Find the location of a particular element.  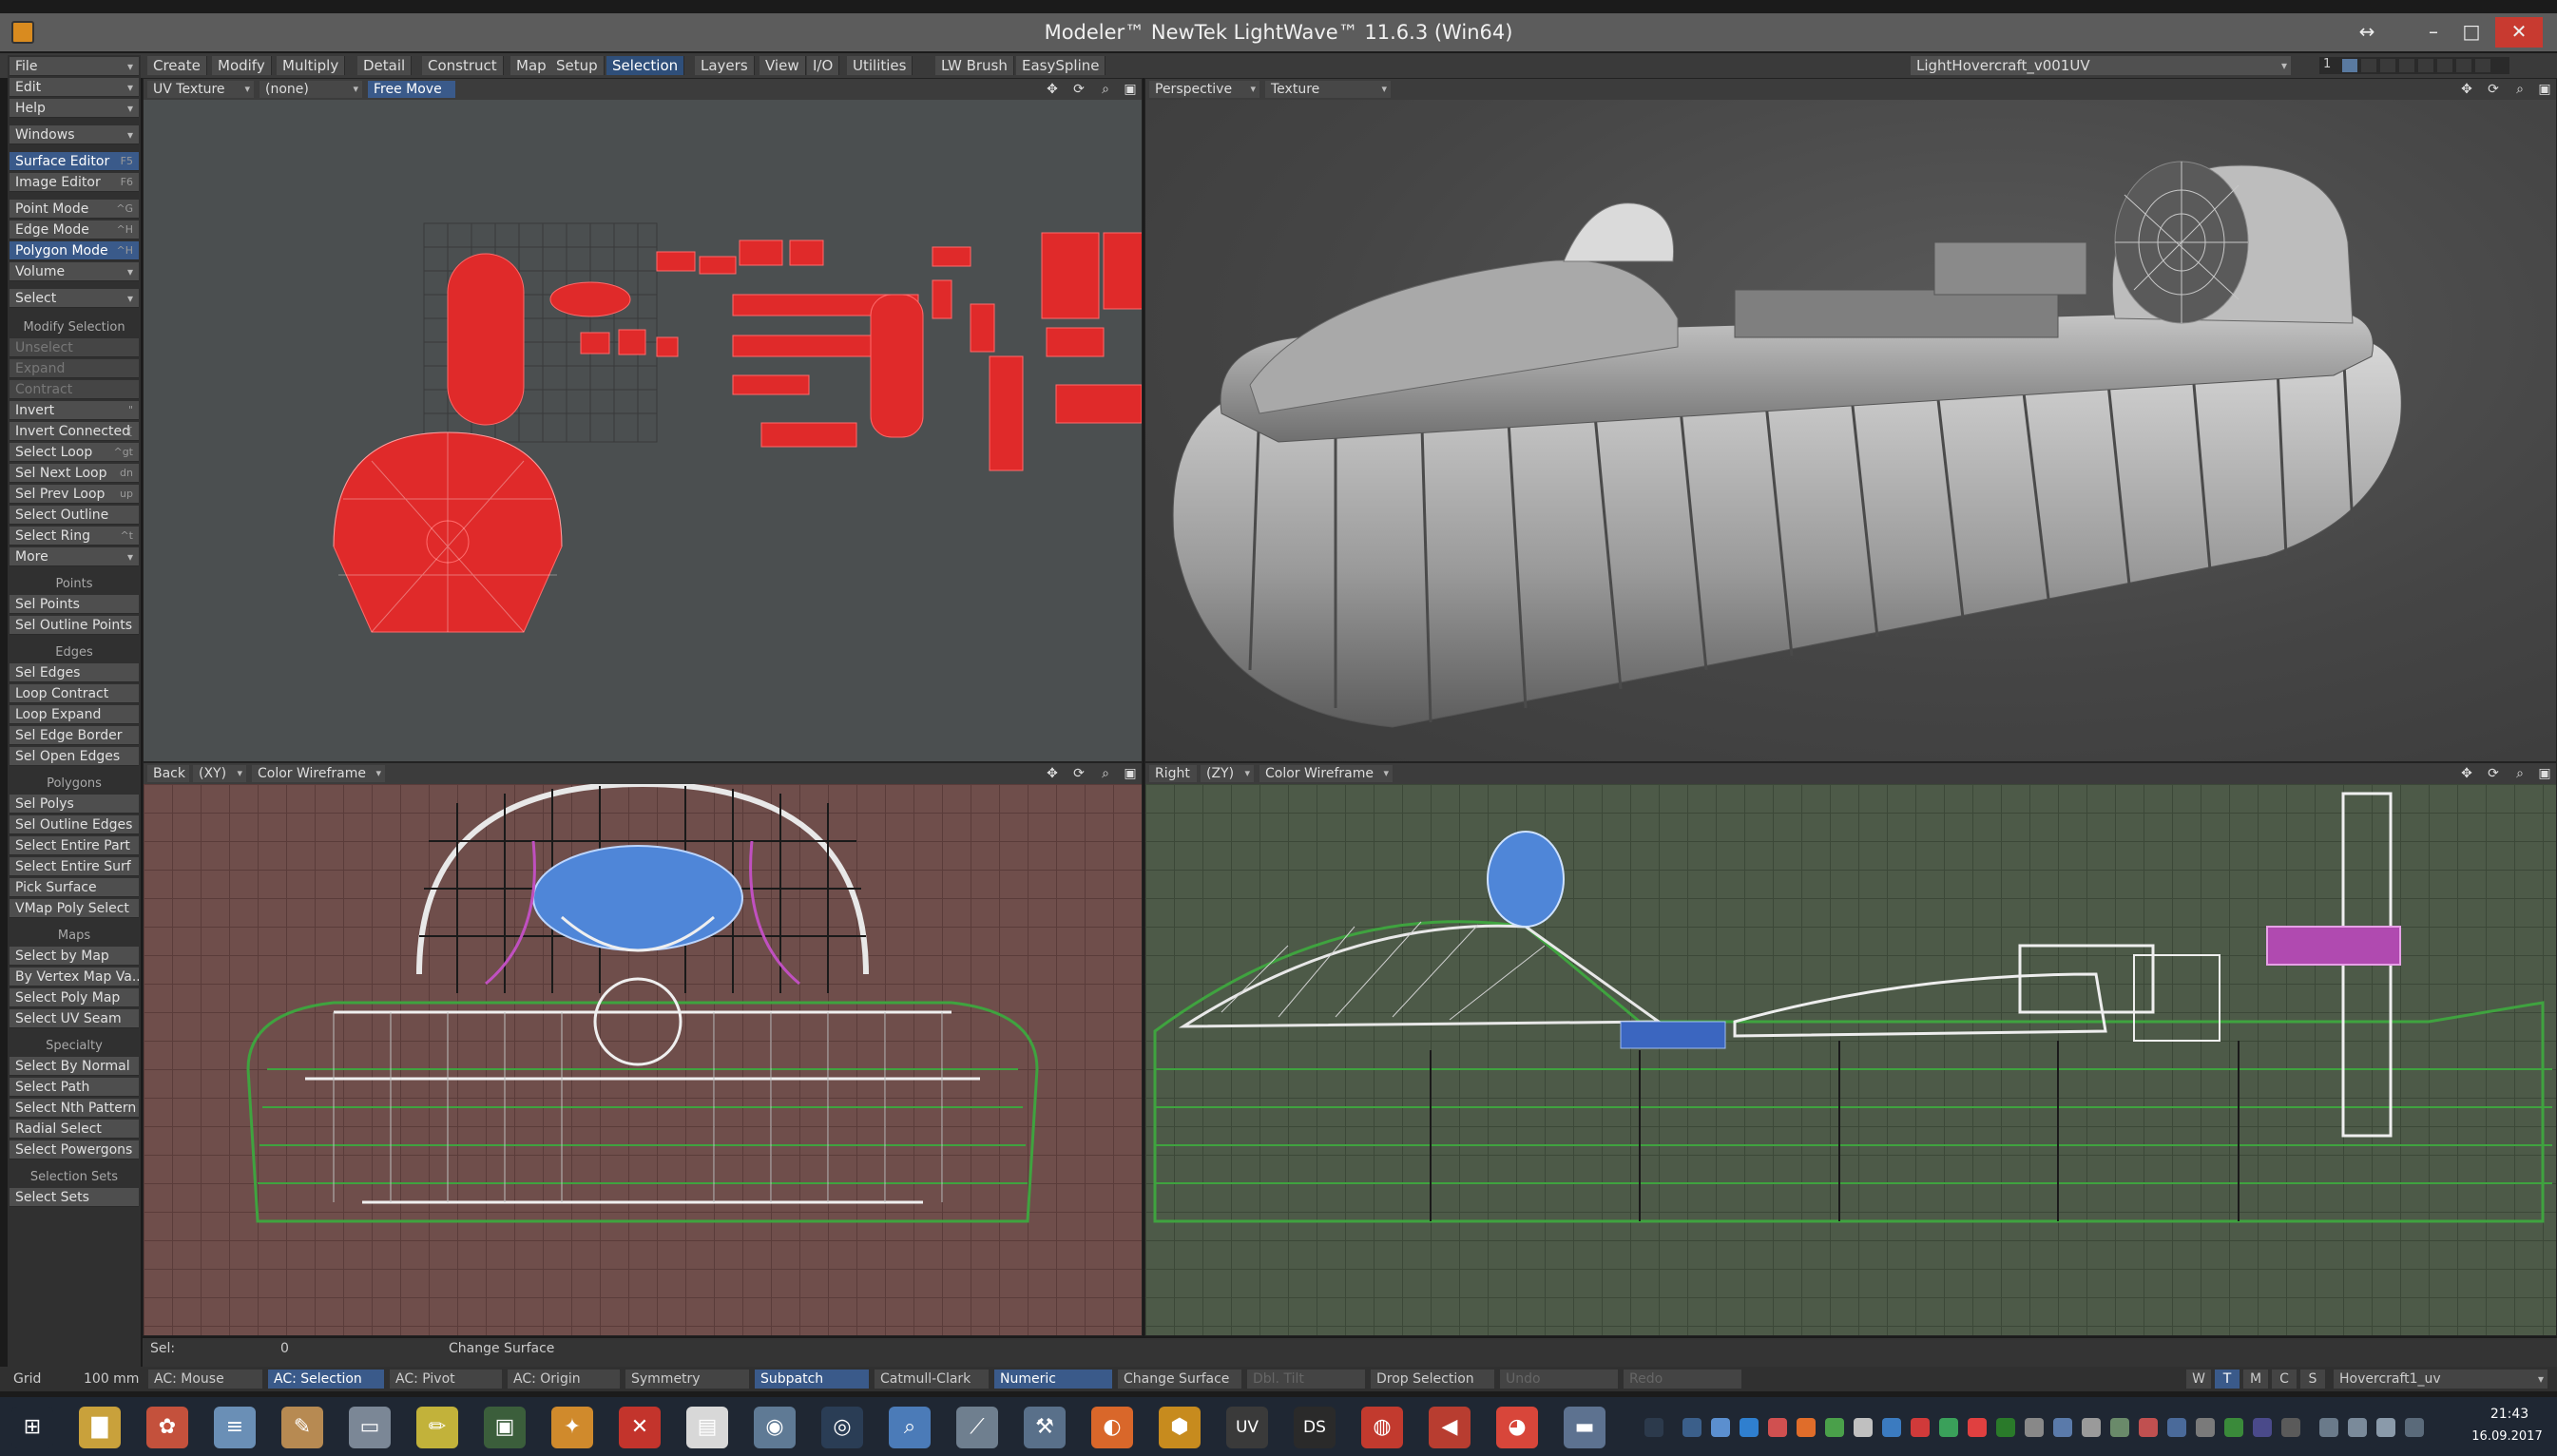

sidebar-item-select-powergons: Select Powergons is located at coordinates (74, 1149).